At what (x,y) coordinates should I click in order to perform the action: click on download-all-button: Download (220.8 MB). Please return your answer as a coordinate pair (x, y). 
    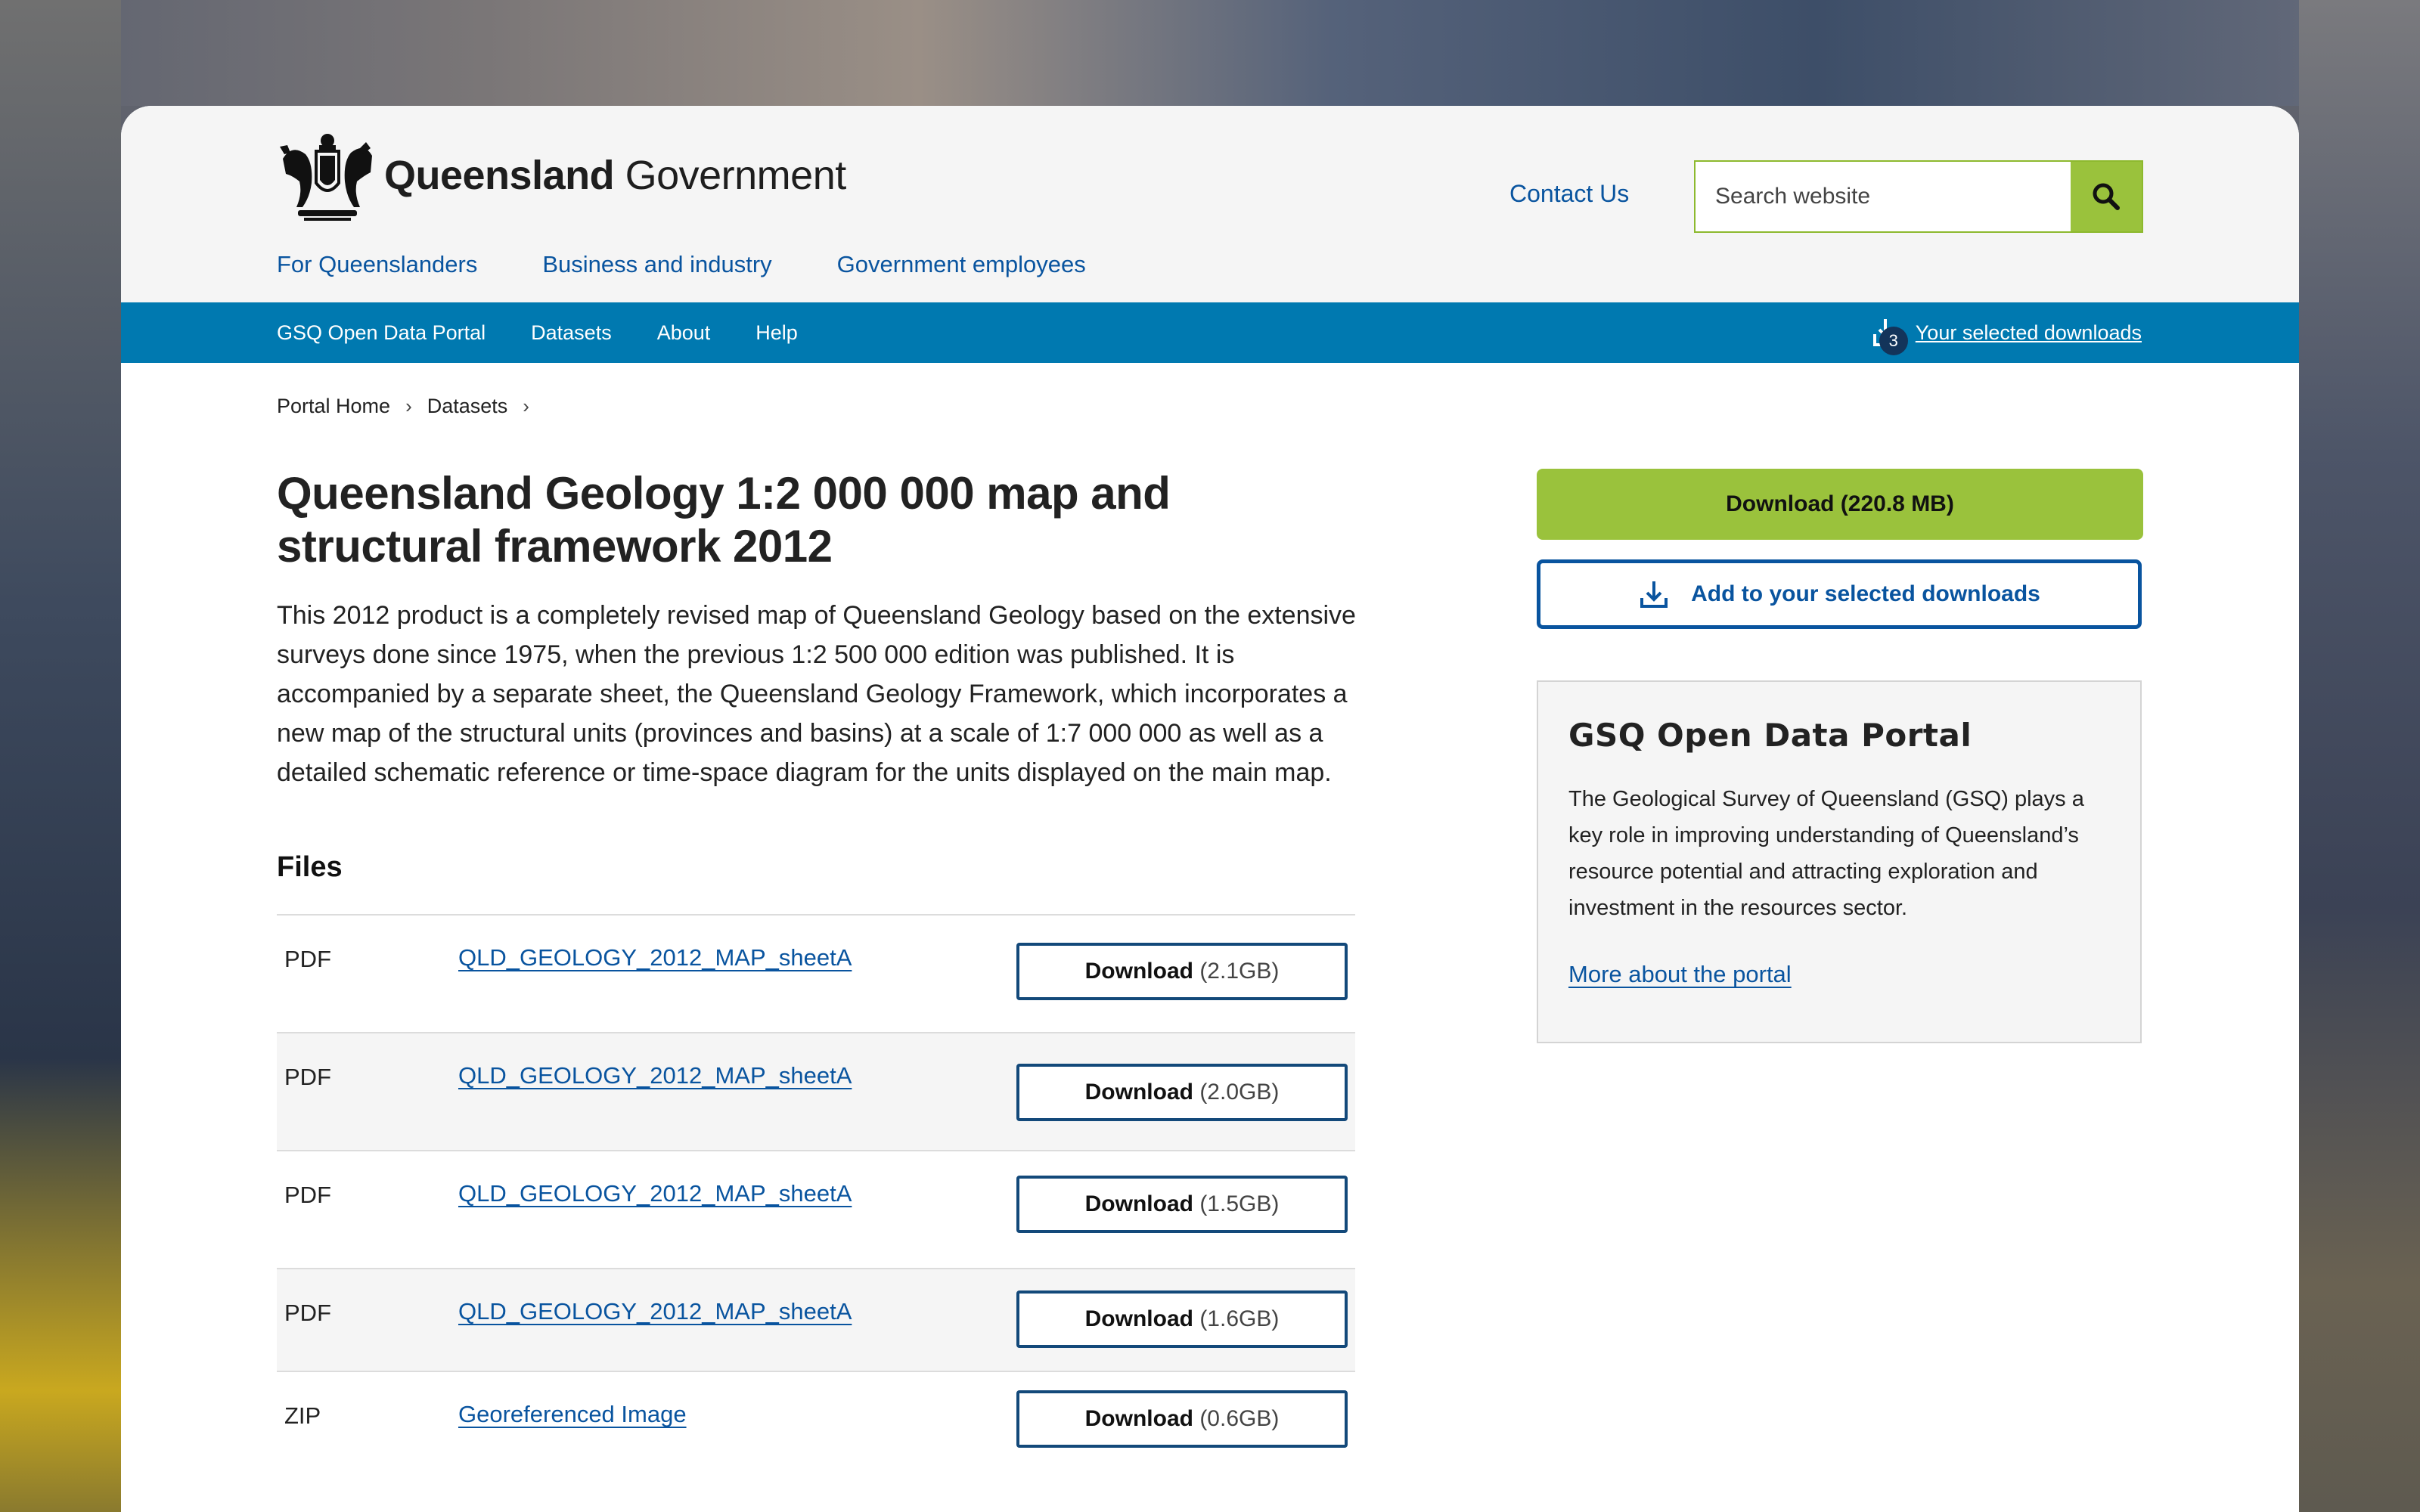
    Looking at the image, I should click on (1840, 504).